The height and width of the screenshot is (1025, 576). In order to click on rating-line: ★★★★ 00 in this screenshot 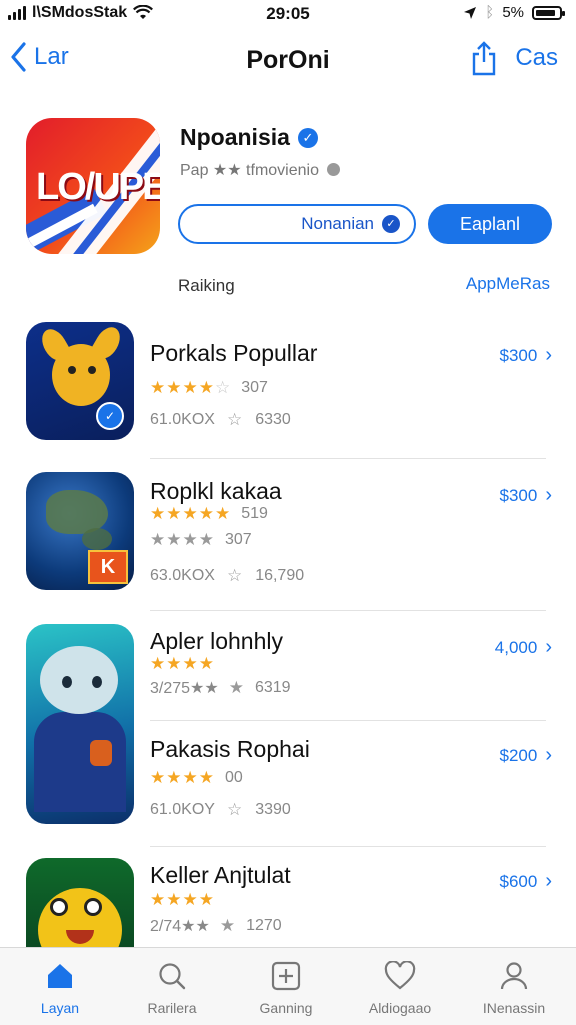, I will do `click(196, 778)`.